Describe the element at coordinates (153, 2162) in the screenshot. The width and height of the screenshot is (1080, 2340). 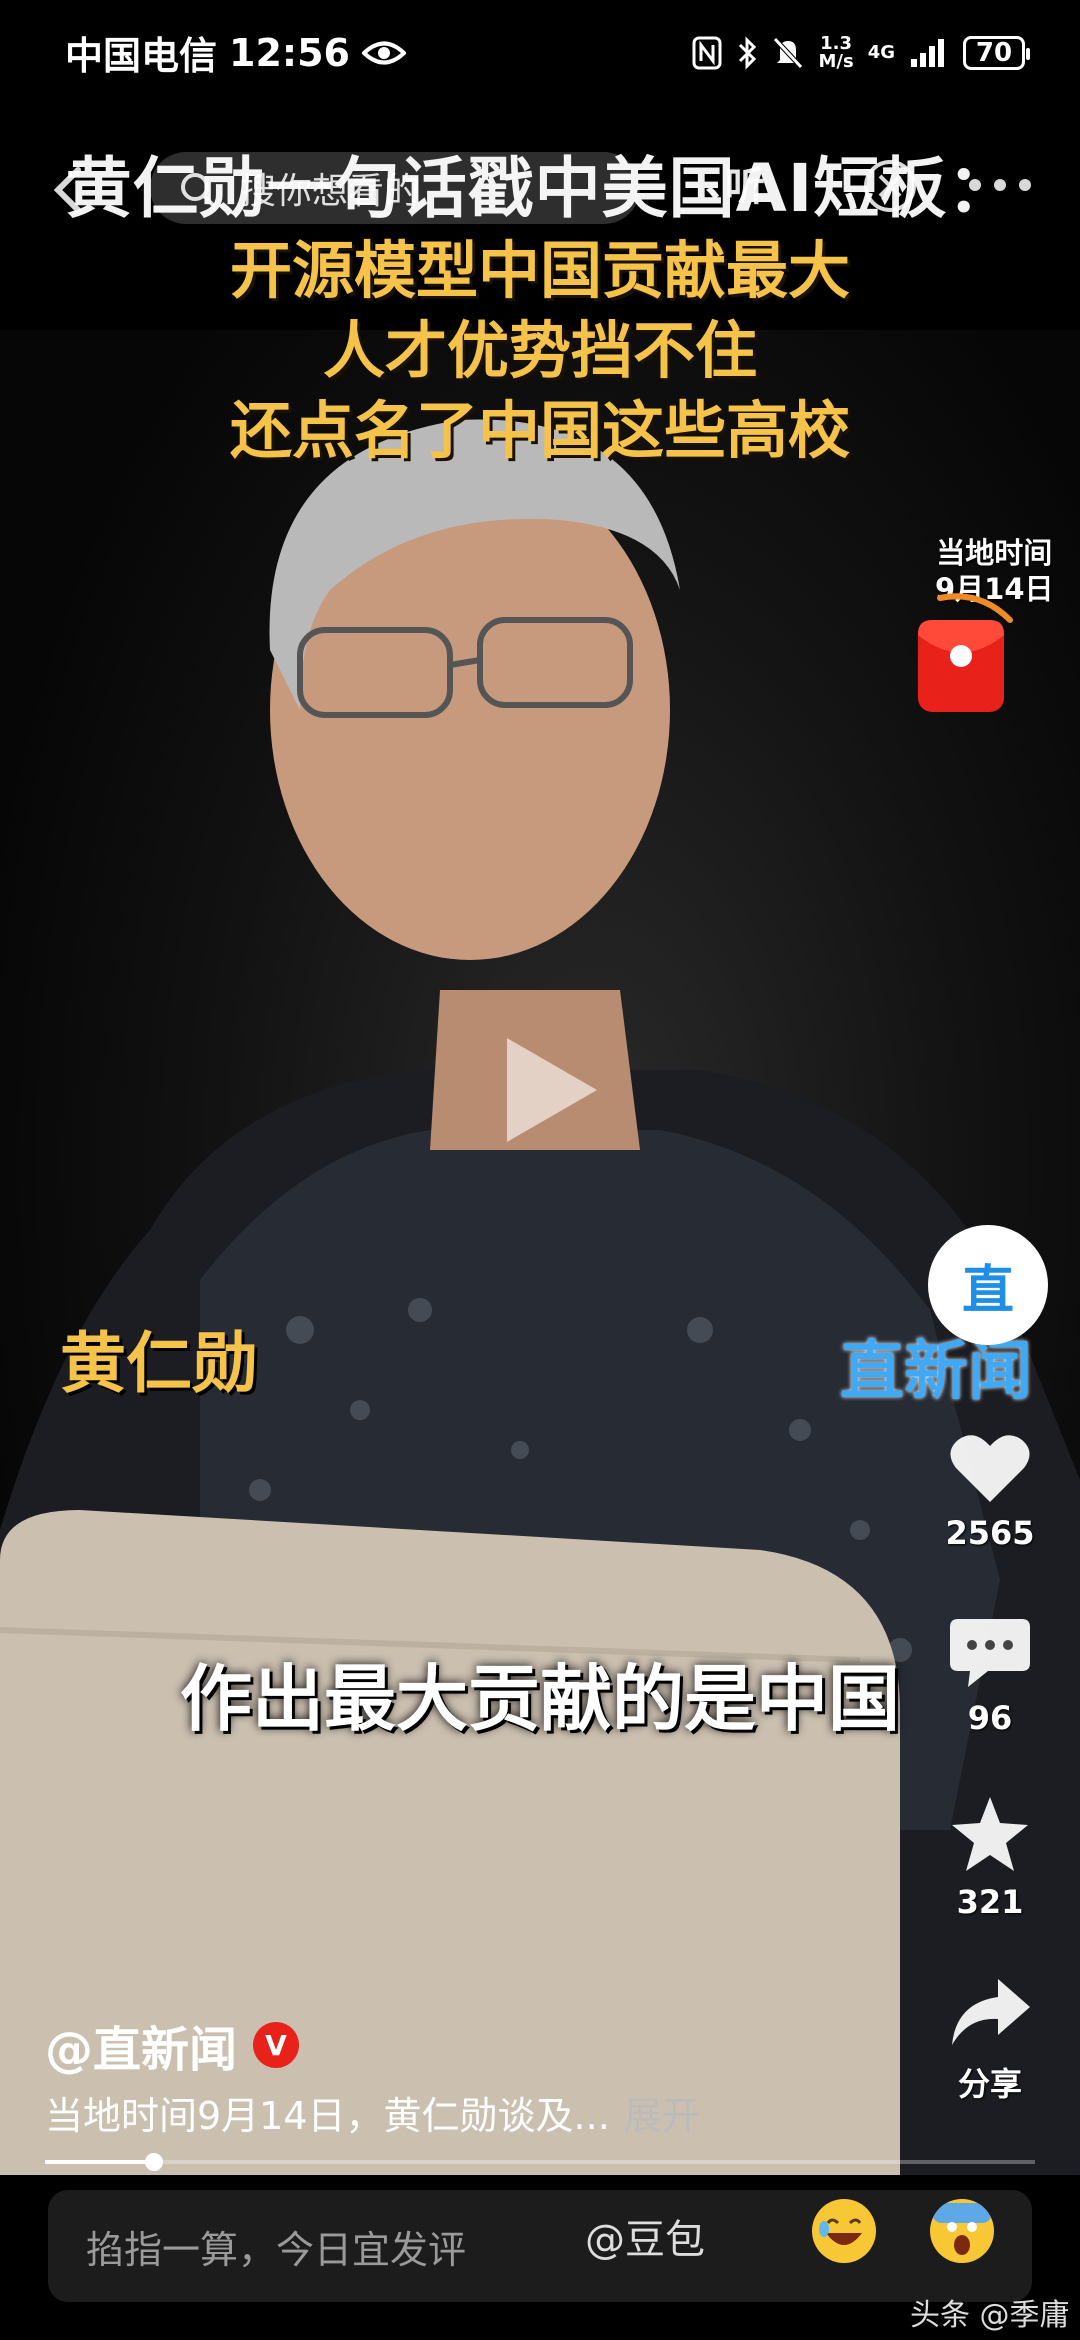
I see `progress-knob` at that location.